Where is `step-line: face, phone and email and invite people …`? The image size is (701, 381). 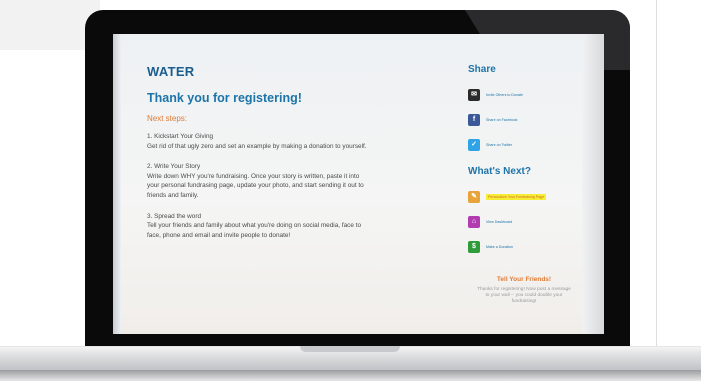
step-line: face, phone and email and invite people … is located at coordinates (219, 235).